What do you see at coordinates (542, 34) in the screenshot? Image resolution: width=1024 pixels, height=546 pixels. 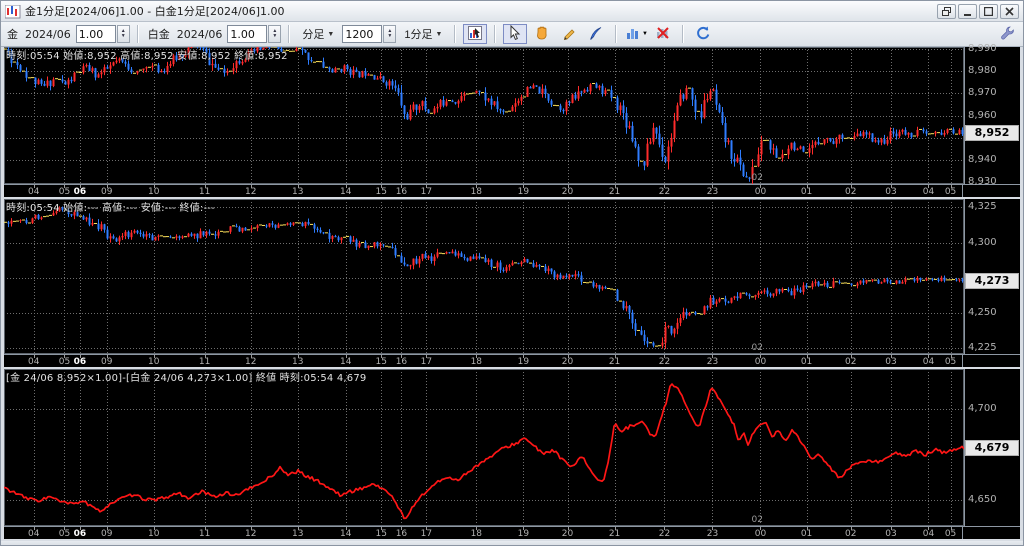 I see `pan-hand-tool-button` at bounding box center [542, 34].